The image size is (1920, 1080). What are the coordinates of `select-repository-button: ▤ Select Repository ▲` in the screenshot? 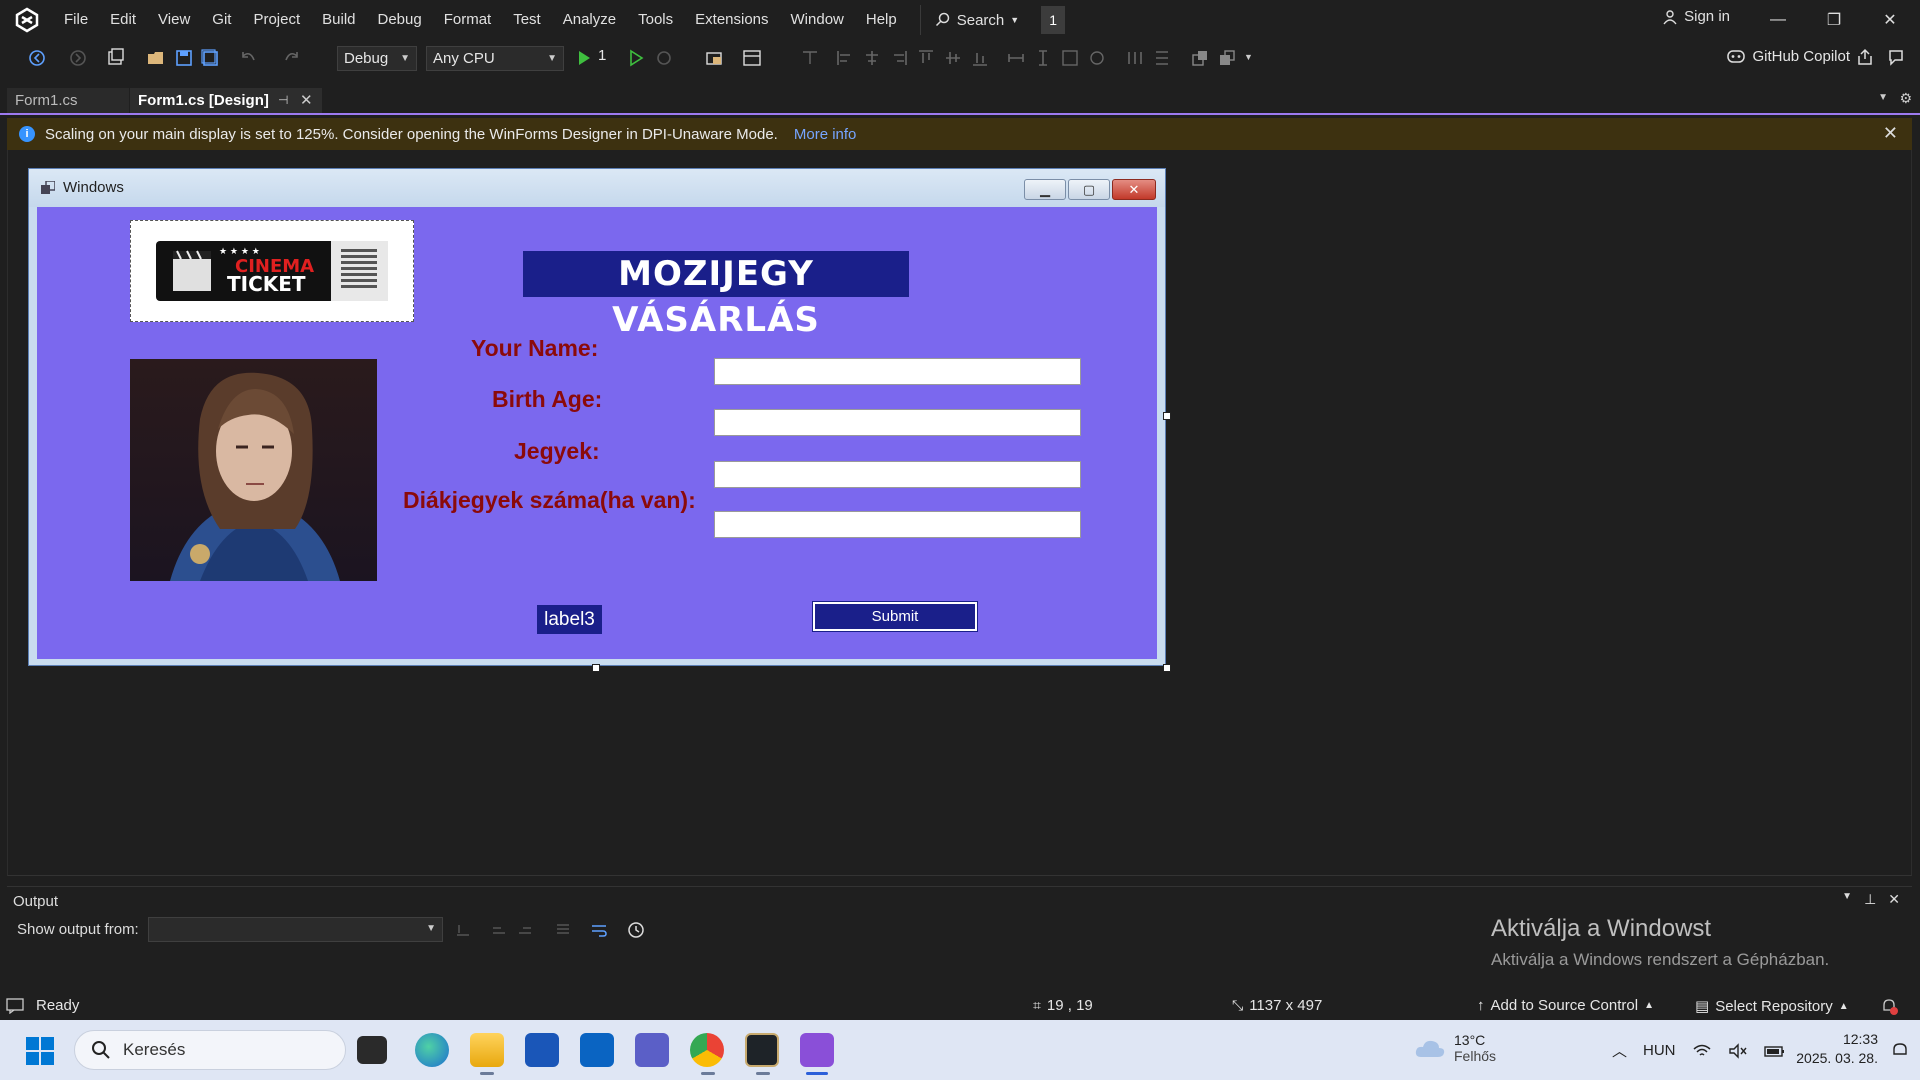 It's located at (1772, 1006).